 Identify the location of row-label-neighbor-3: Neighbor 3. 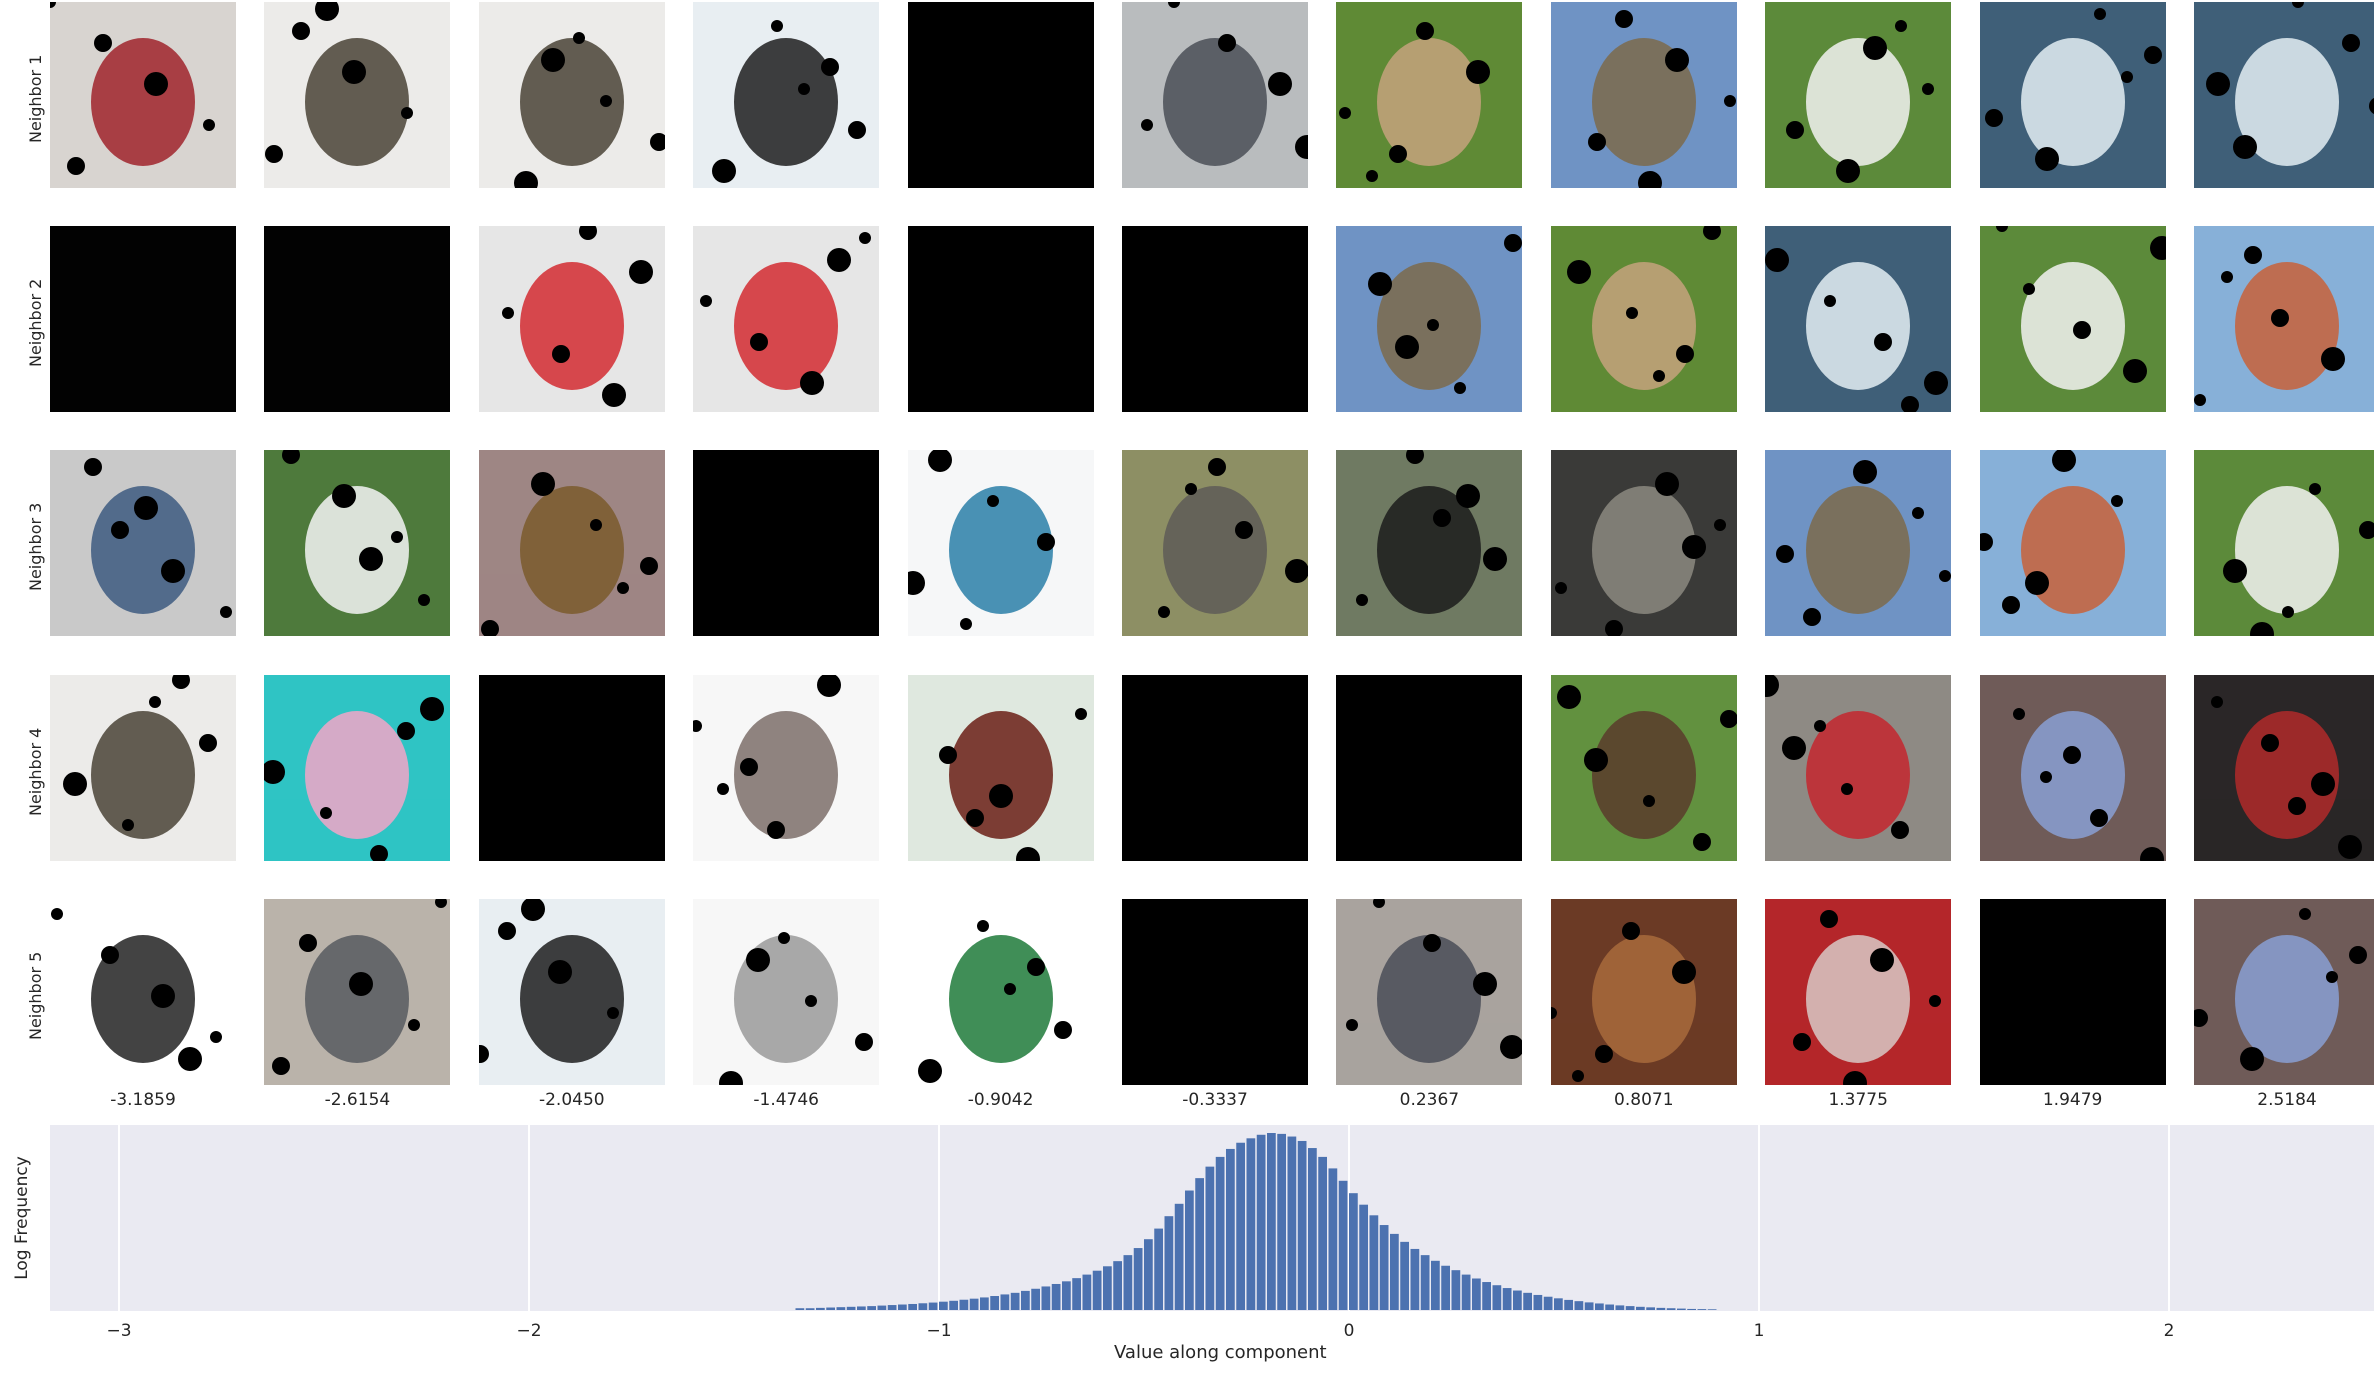
(35, 546).